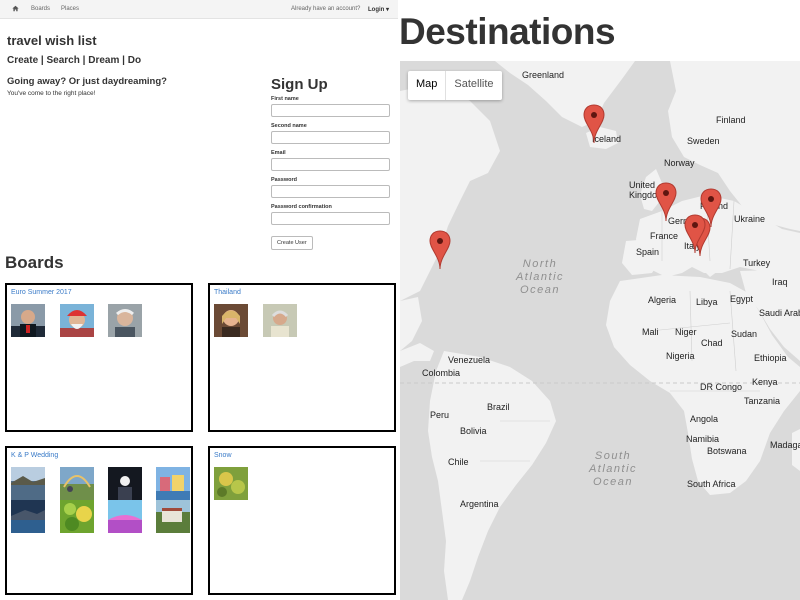 The width and height of the screenshot is (800, 600). What do you see at coordinates (750, 219) in the screenshot?
I see `map-label-ukraine: Ukraine` at bounding box center [750, 219].